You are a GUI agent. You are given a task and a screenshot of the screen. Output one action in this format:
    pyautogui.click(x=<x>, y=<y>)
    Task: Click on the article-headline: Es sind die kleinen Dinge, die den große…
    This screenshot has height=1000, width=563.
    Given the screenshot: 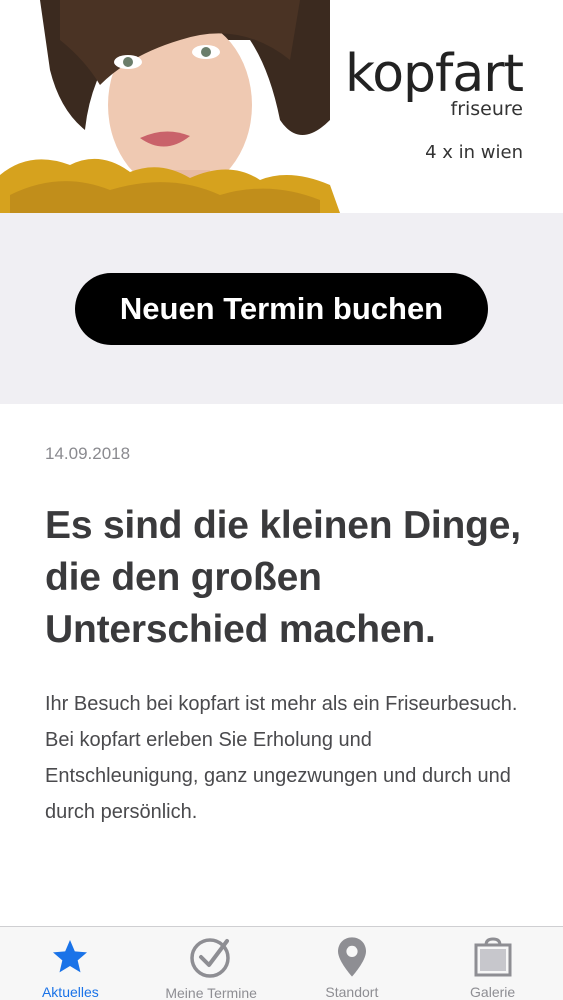 What is the action you would take?
    pyautogui.click(x=283, y=577)
    